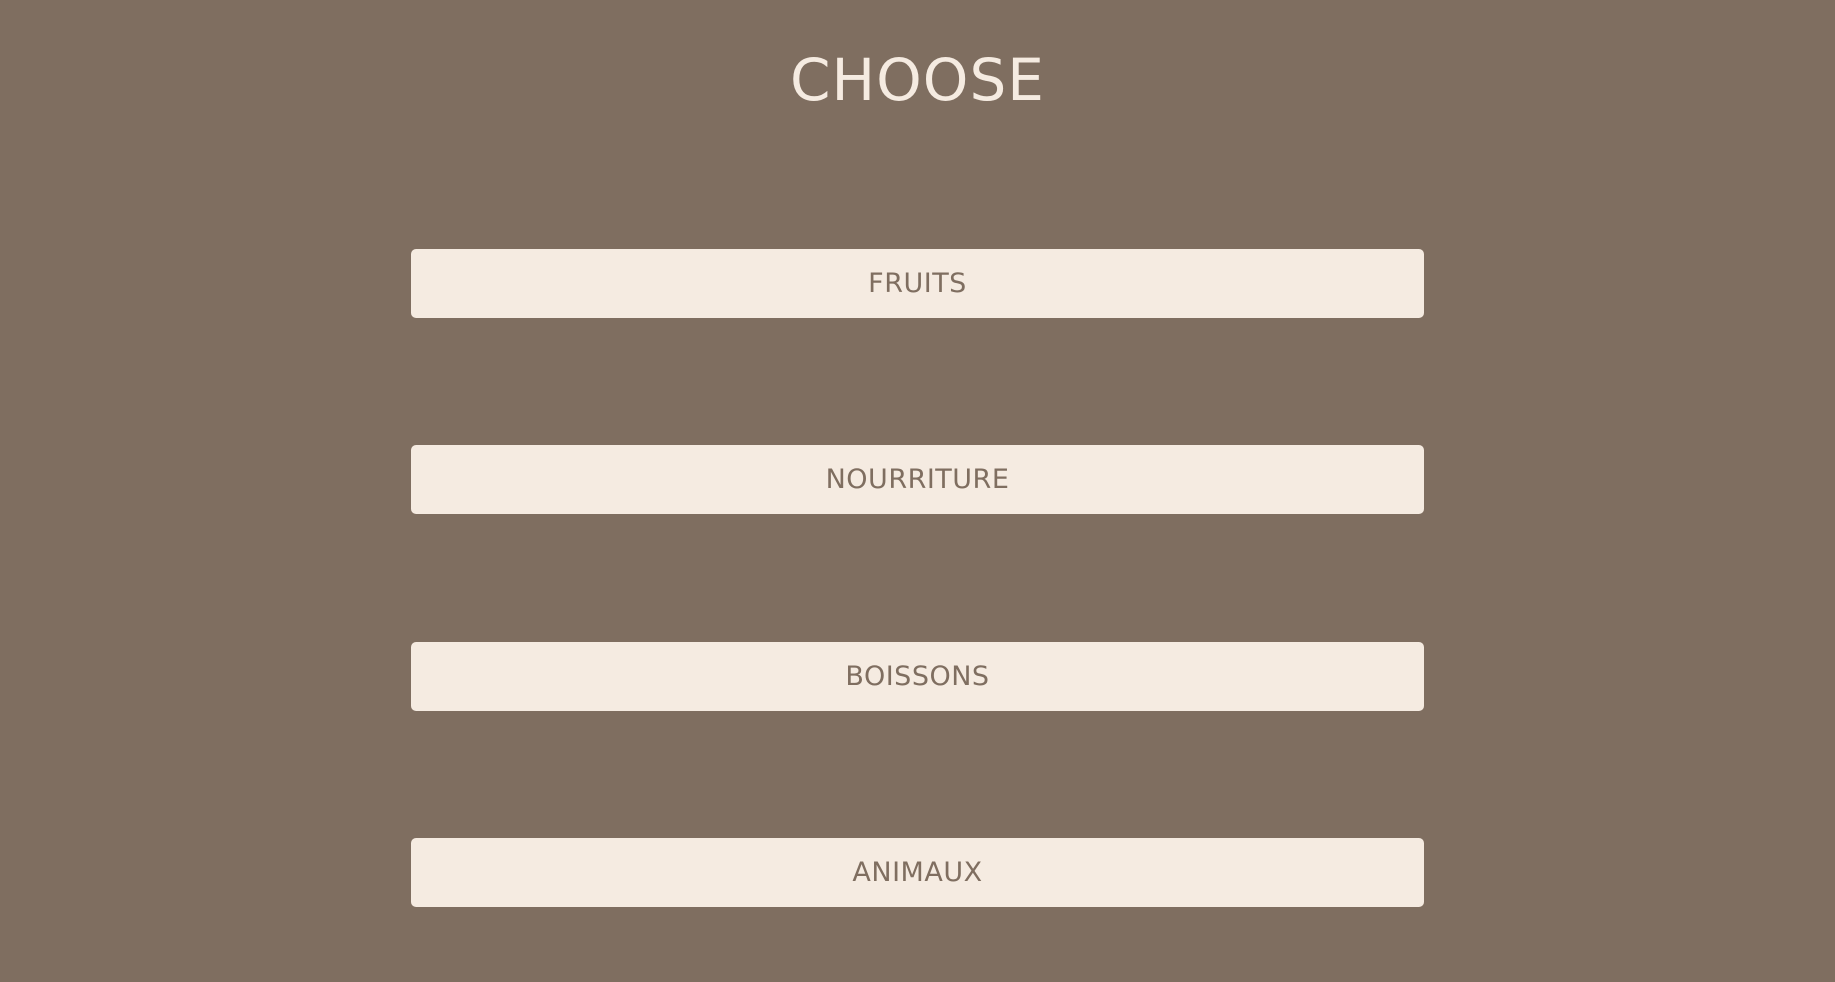 This screenshot has width=1835, height=982. I want to click on animaux-button: ANIMAUX, so click(917, 872).